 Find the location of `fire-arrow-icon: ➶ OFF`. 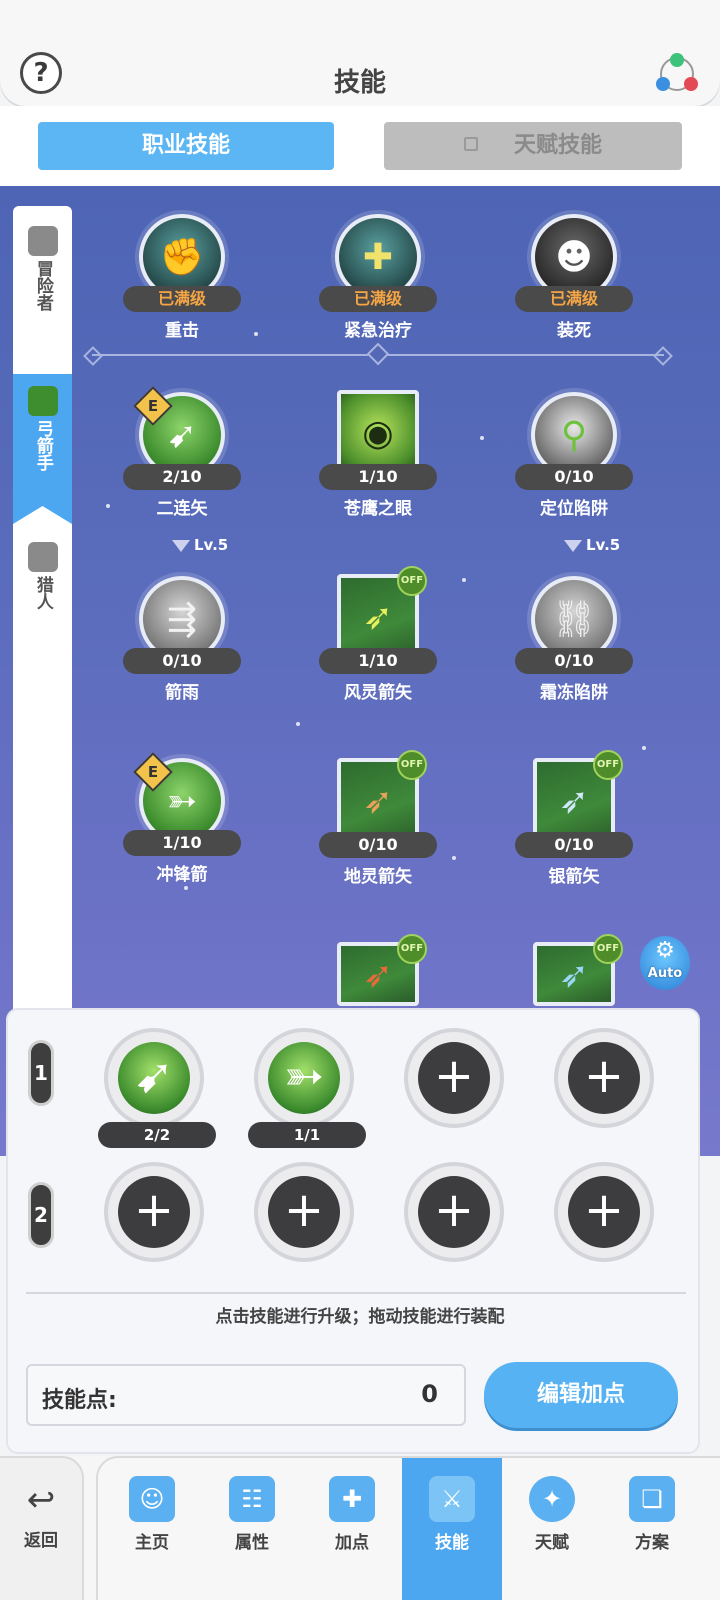

fire-arrow-icon: ➶ OFF is located at coordinates (382, 970).